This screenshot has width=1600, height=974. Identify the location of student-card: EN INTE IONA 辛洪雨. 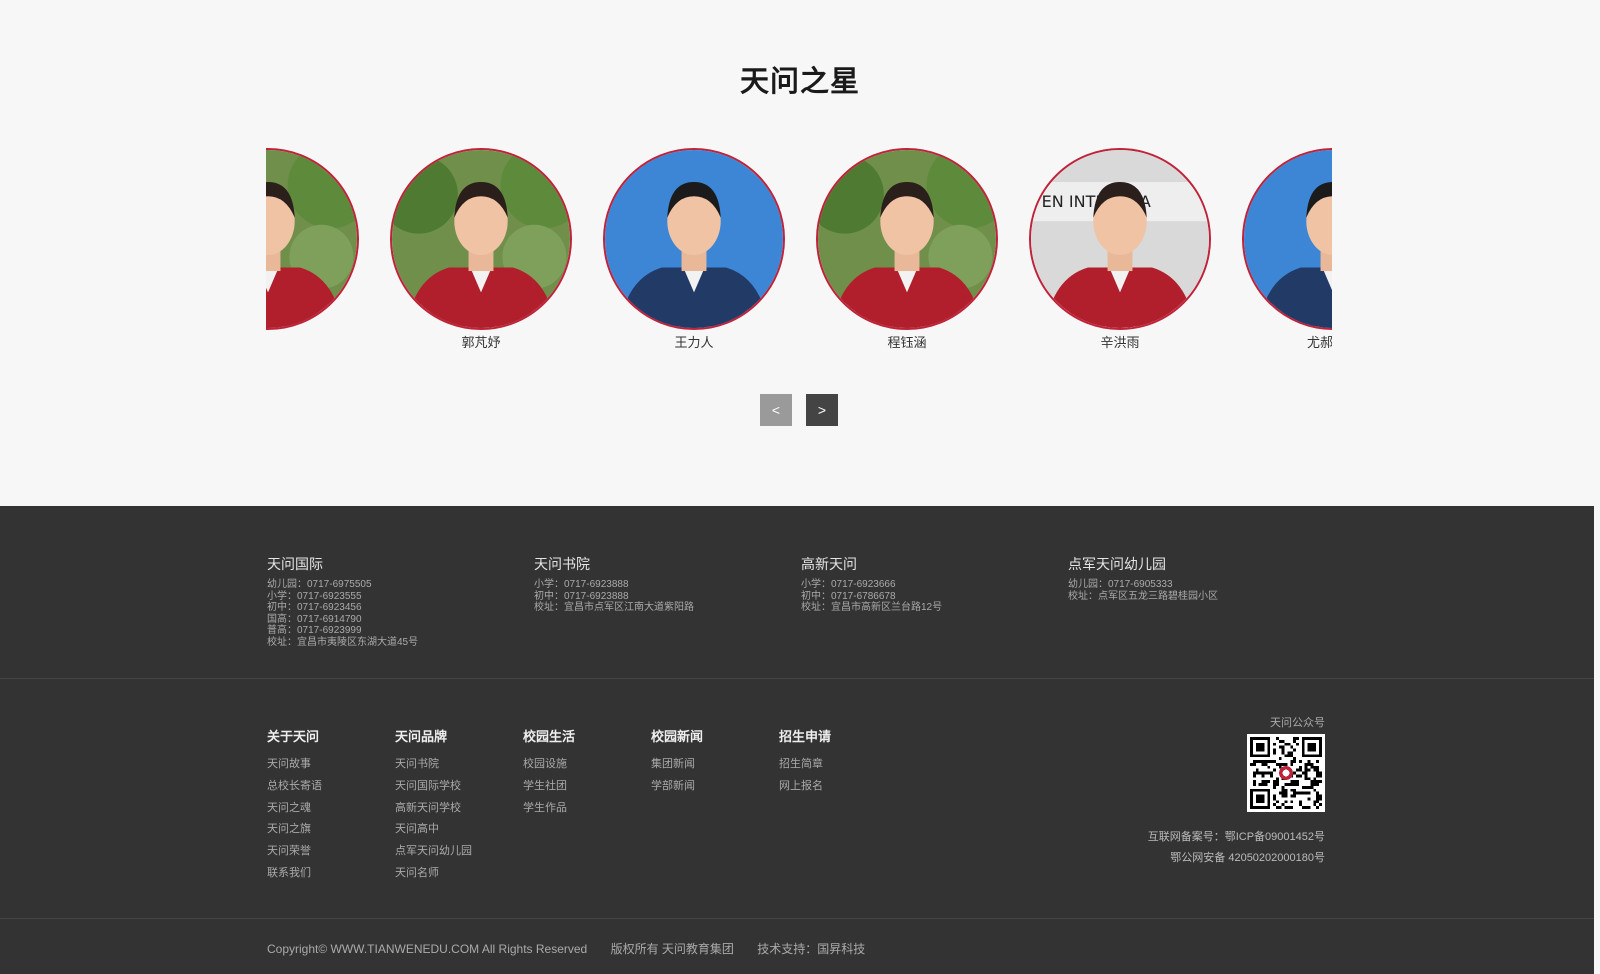
(1120, 249).